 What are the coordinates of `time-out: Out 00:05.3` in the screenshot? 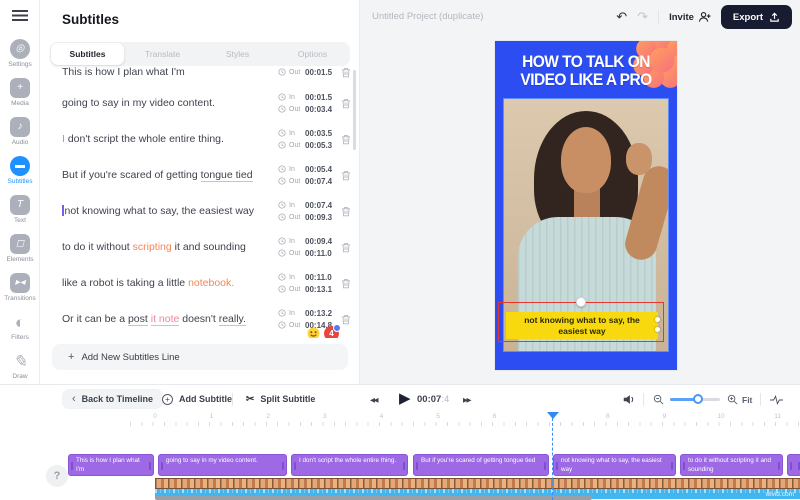 It's located at (307, 145).